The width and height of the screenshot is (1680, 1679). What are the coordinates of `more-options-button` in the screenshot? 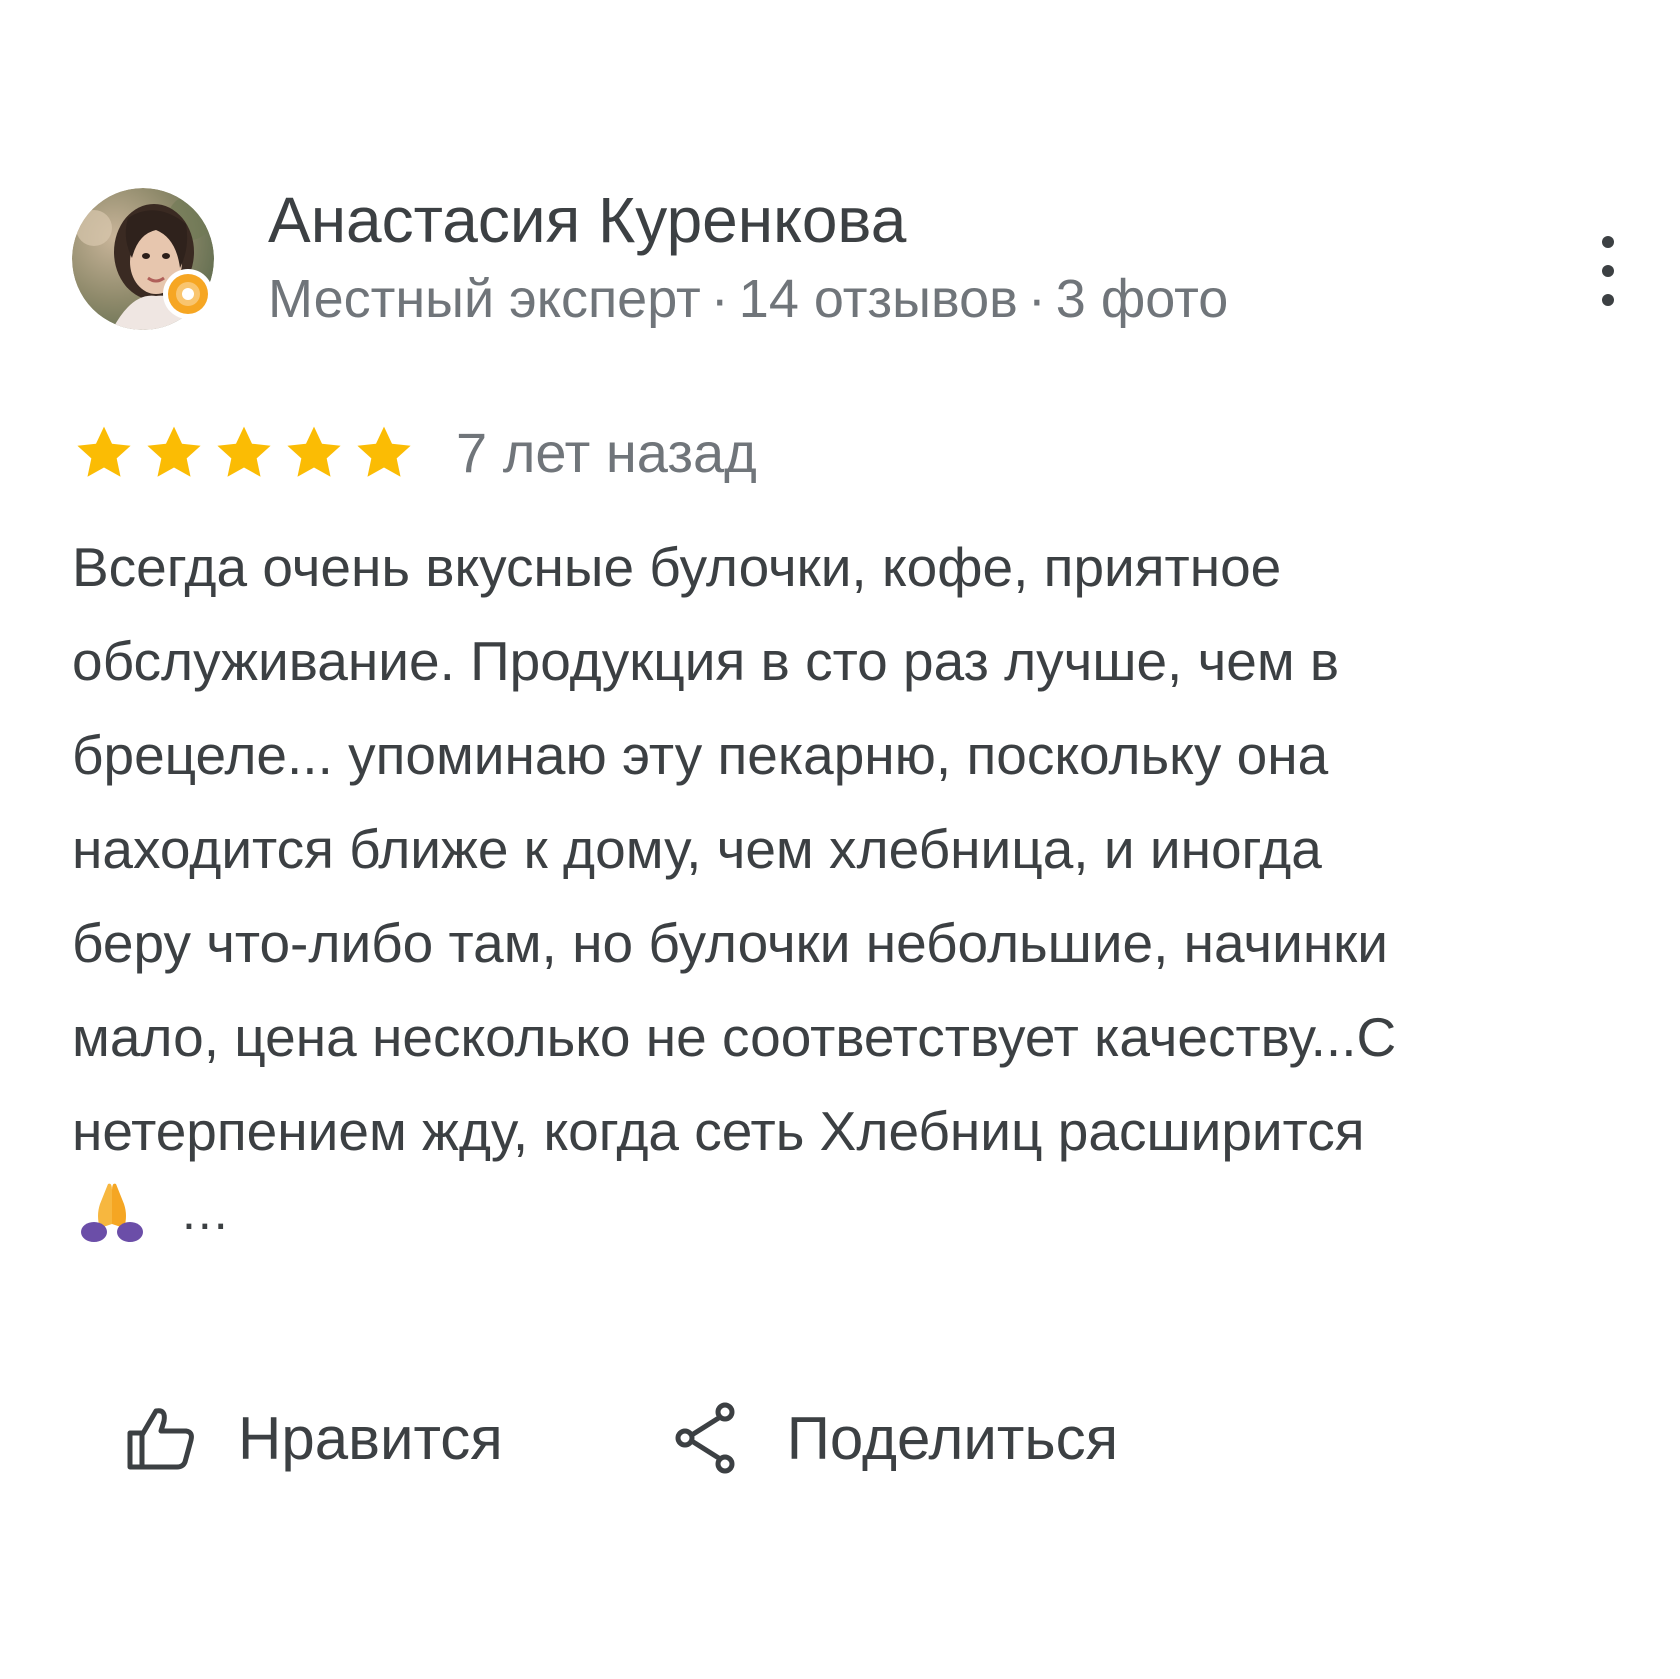 It's located at (1608, 271).